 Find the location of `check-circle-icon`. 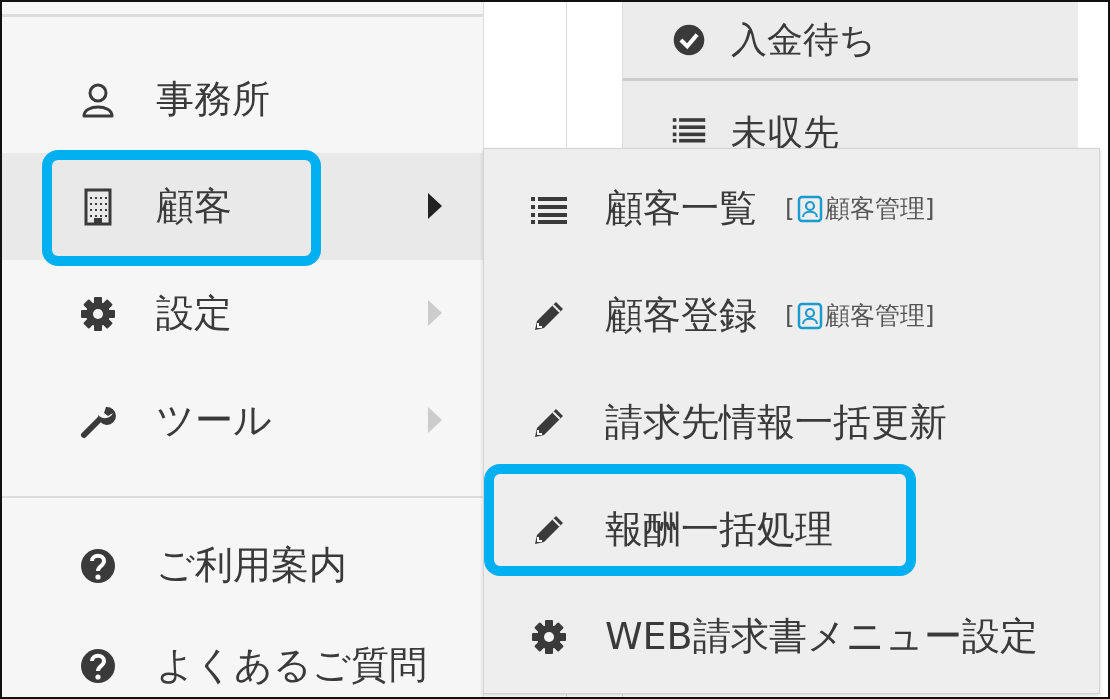

check-circle-icon is located at coordinates (689, 40).